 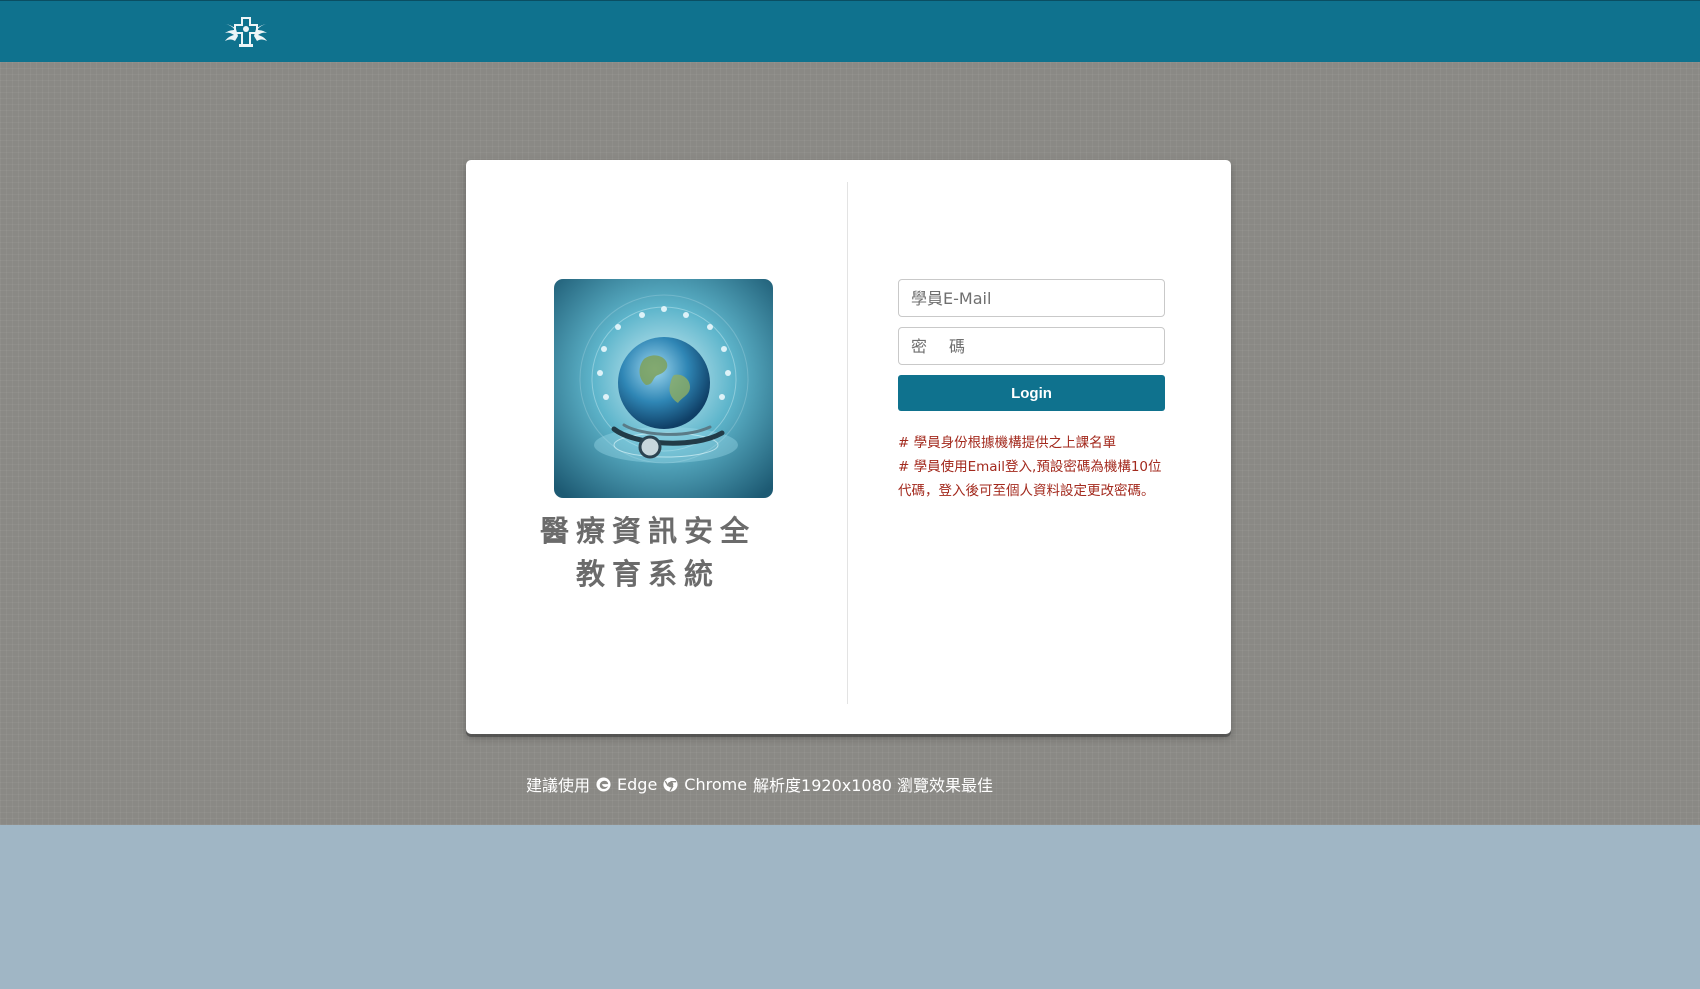 I want to click on browser-chrome-label: Chrome, so click(x=716, y=784).